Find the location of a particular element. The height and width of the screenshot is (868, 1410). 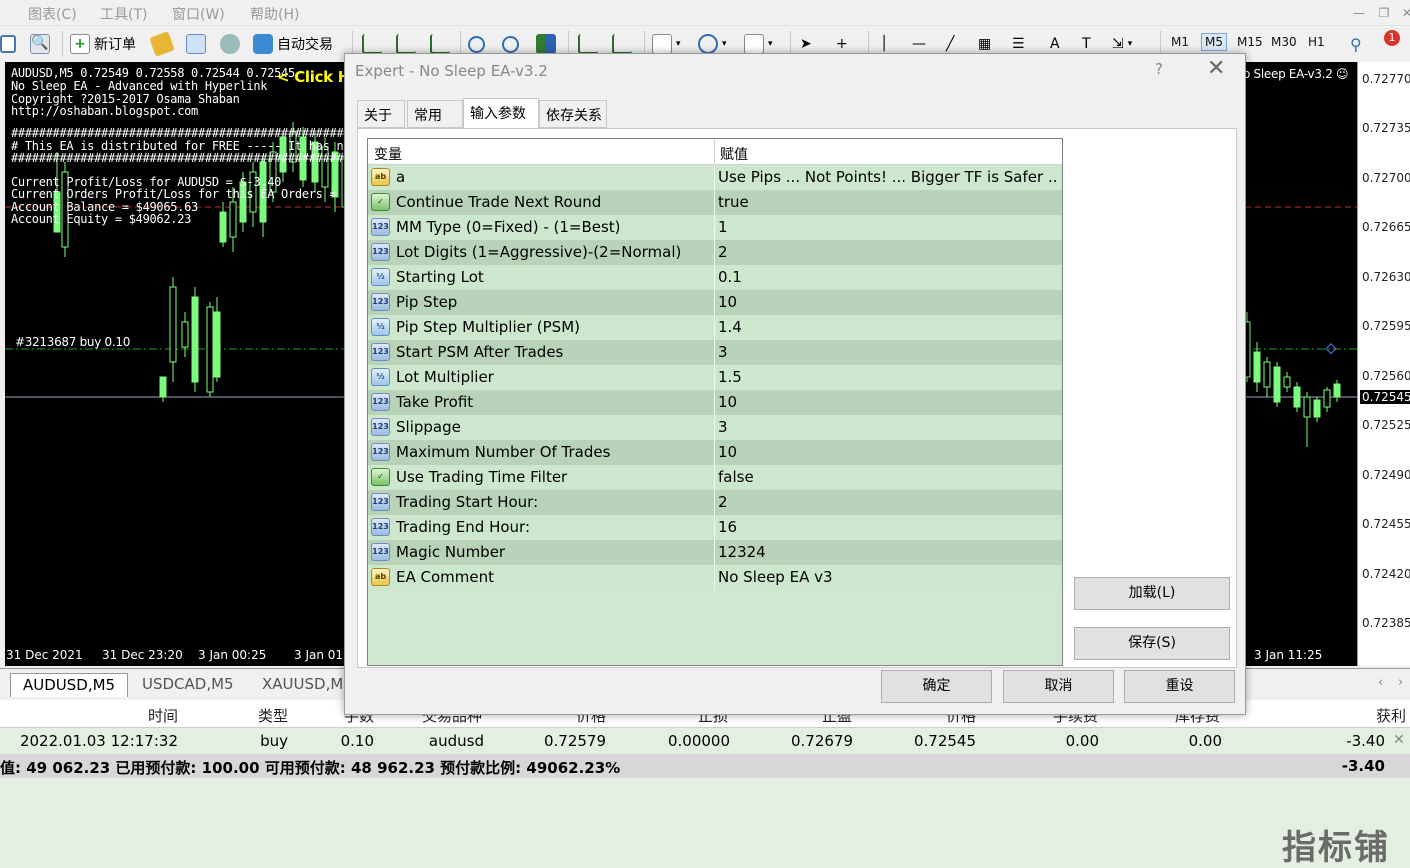

x-label: 31 Dec 2021 is located at coordinates (44, 655).